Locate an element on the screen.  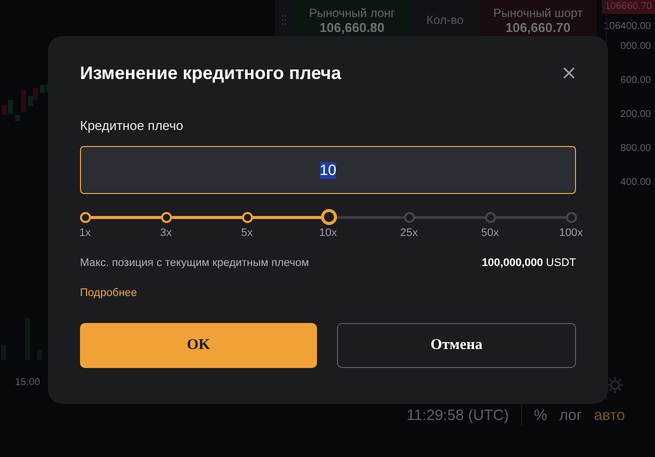
slider-mark-label: 1x is located at coordinates (85, 233).